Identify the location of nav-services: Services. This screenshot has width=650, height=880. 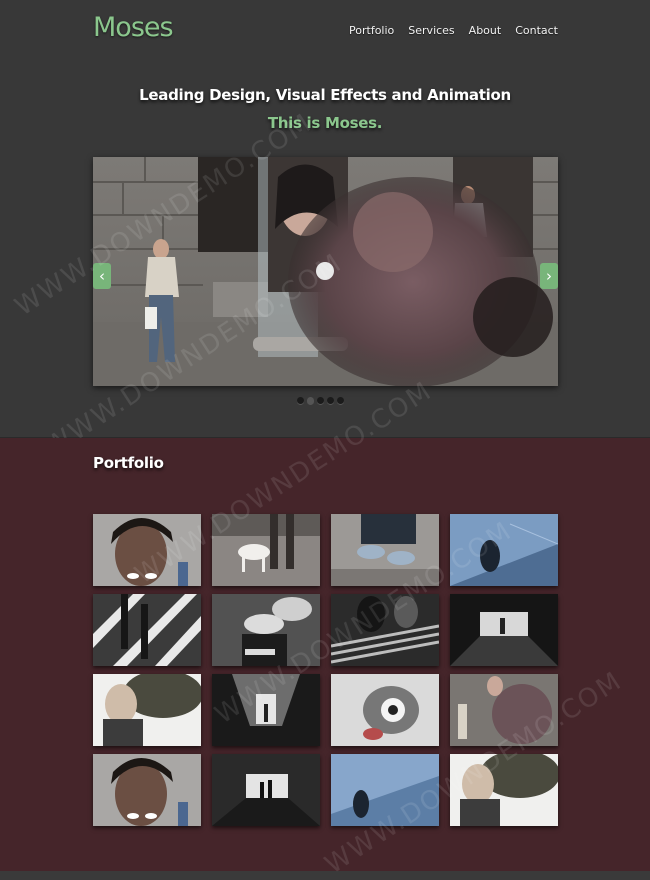
(431, 30).